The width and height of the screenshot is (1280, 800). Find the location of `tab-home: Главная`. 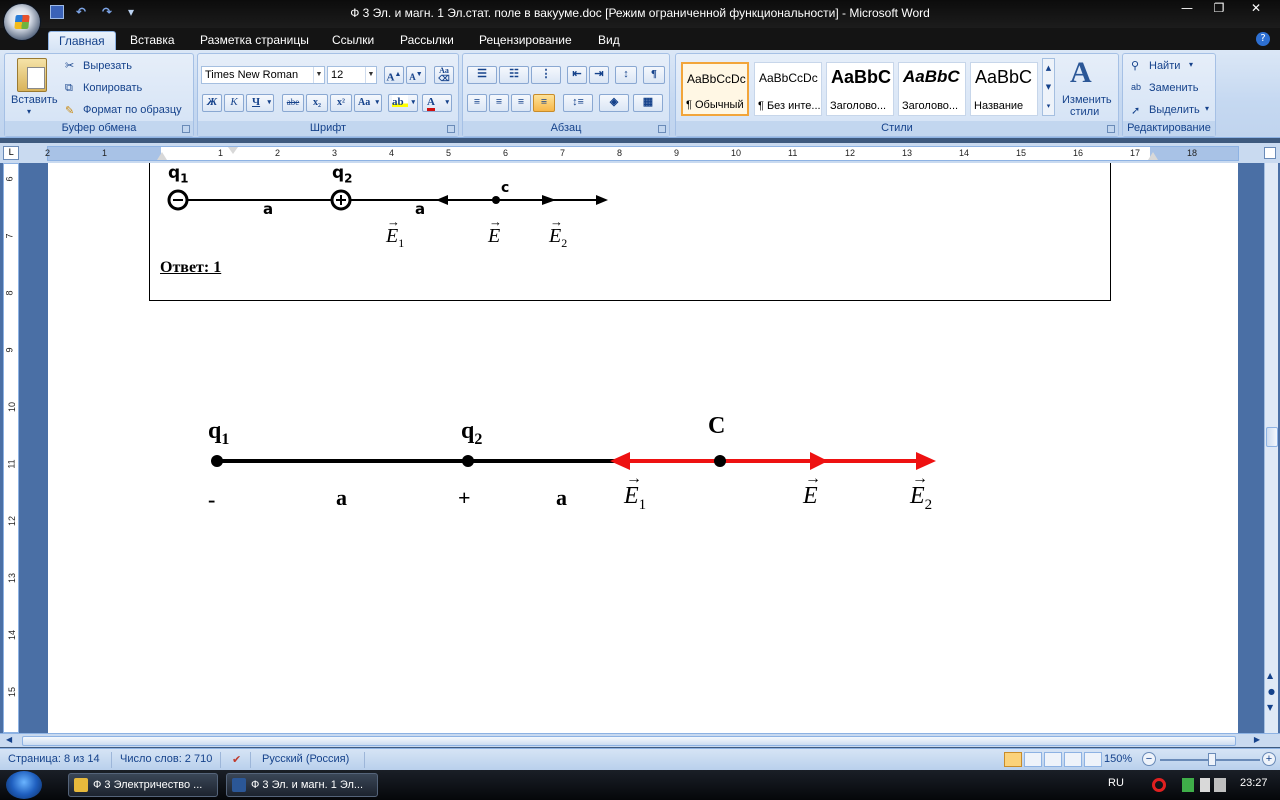

tab-home: Главная is located at coordinates (82, 40).